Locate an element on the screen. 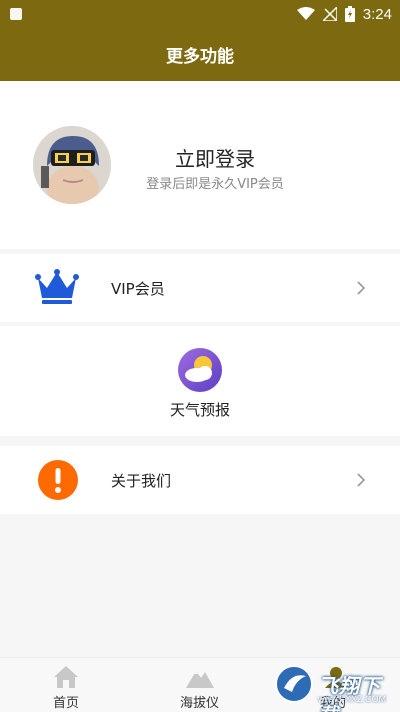  watermark-text: 飞翔下载 is located at coordinates (349, 693).